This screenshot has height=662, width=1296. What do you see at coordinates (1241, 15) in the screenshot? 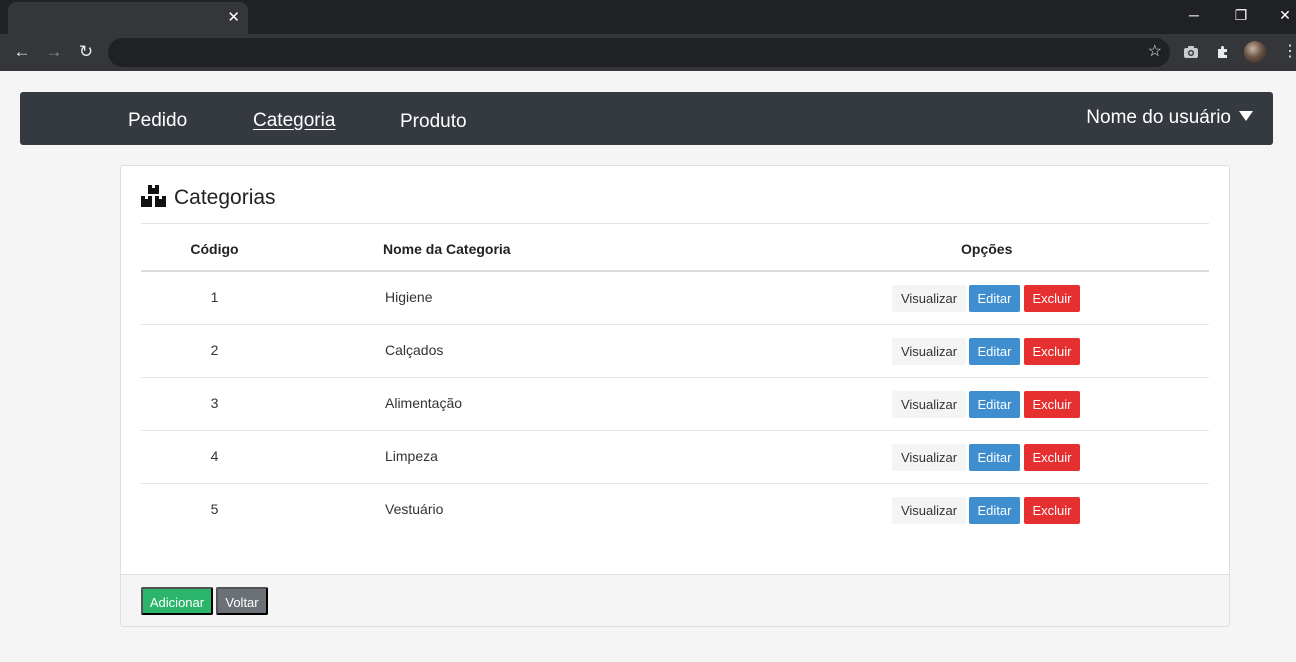
I see `restore-icon: ❐` at bounding box center [1241, 15].